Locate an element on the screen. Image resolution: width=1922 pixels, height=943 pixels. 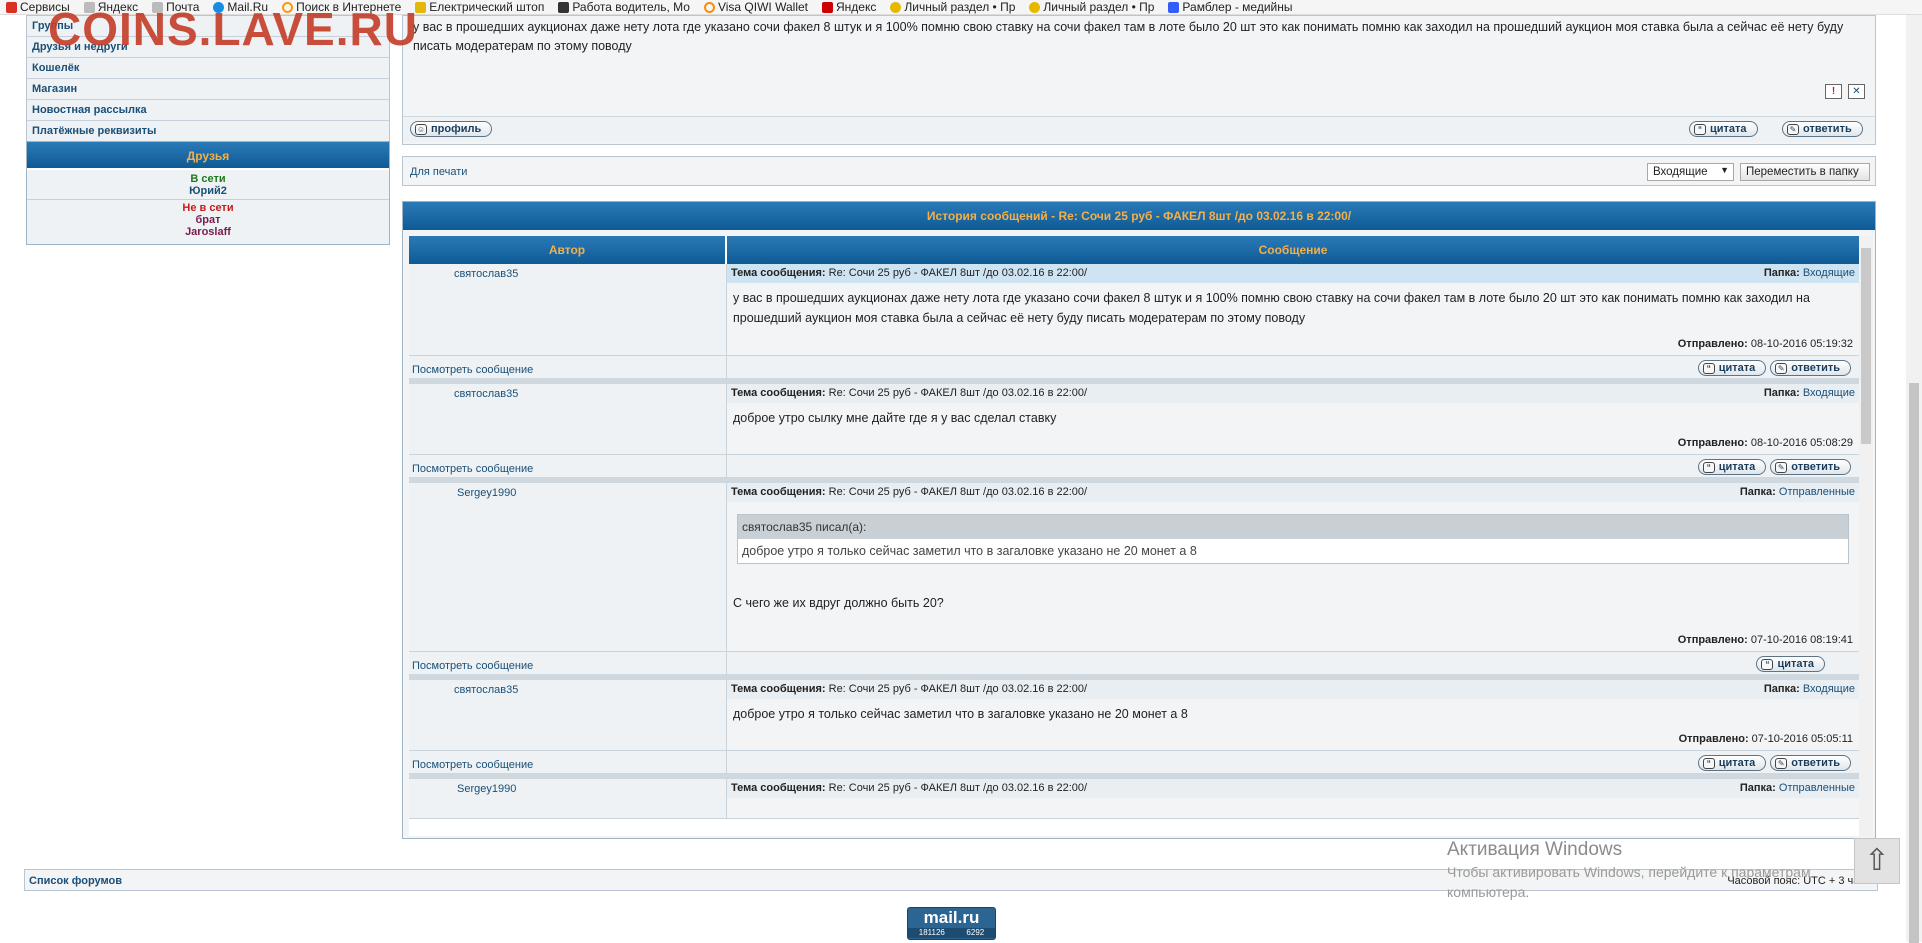
history-scrollbar is located at coordinates (1866, 536).